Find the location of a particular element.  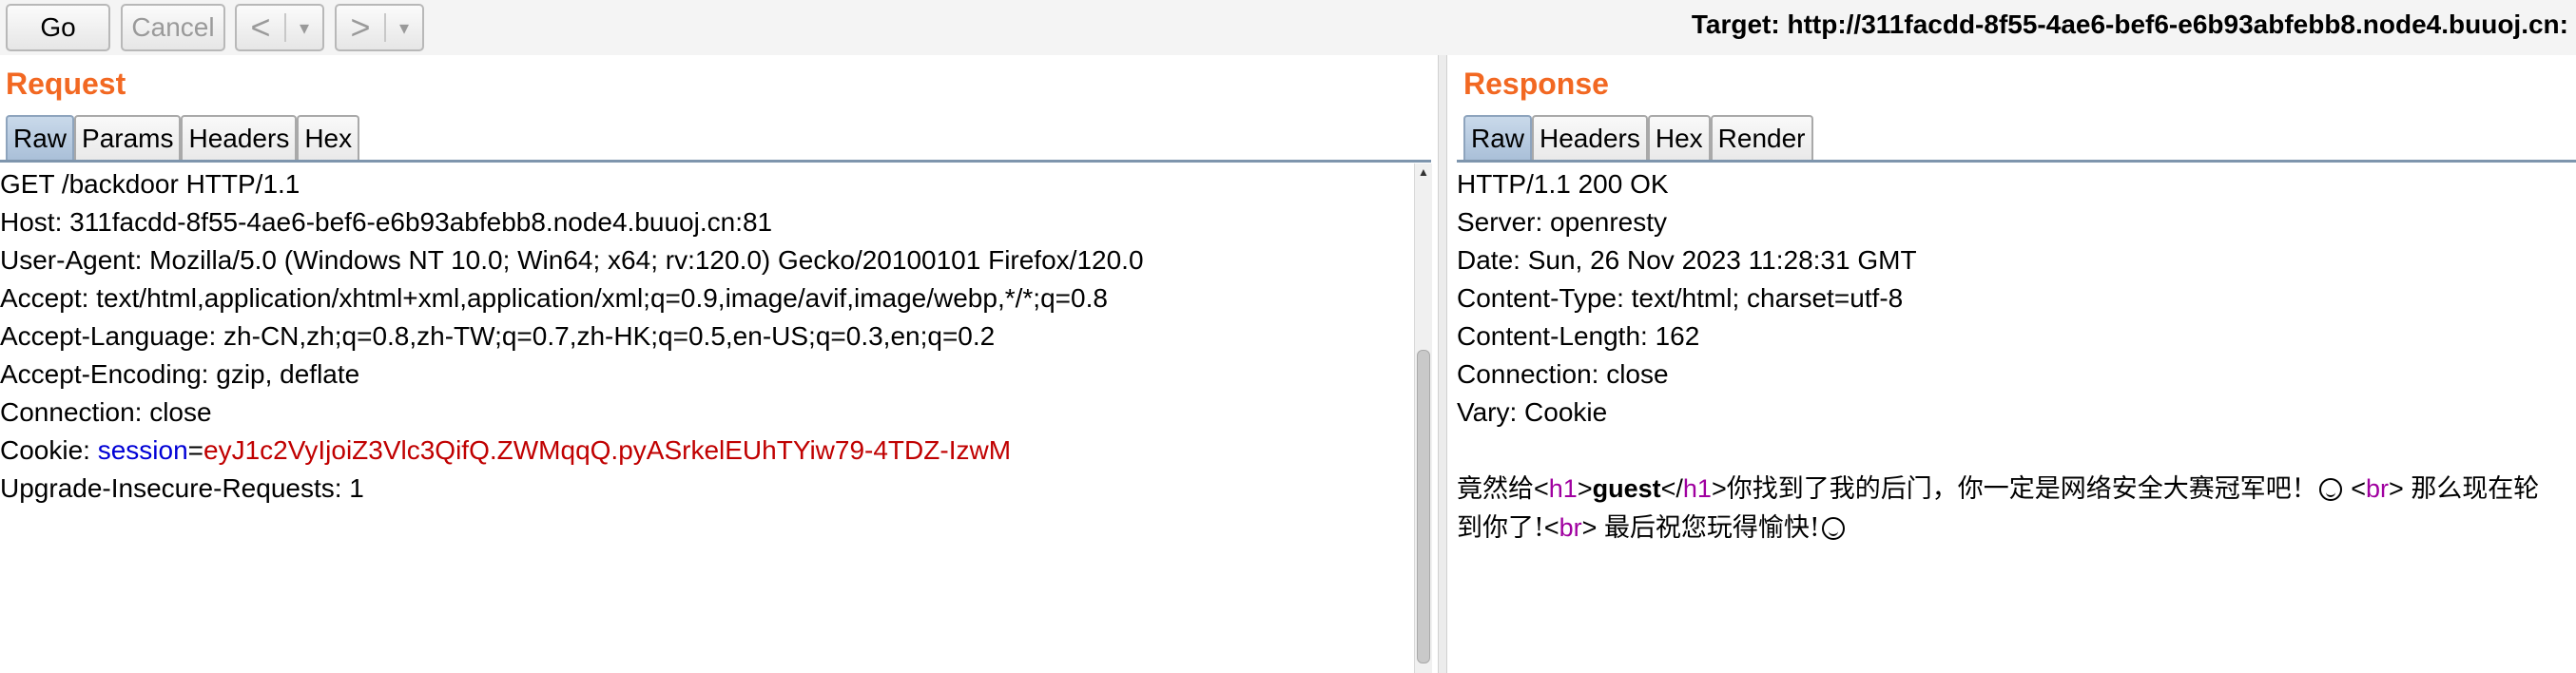

scroll-up-arrow-icon: ▲ is located at coordinates (1423, 172).